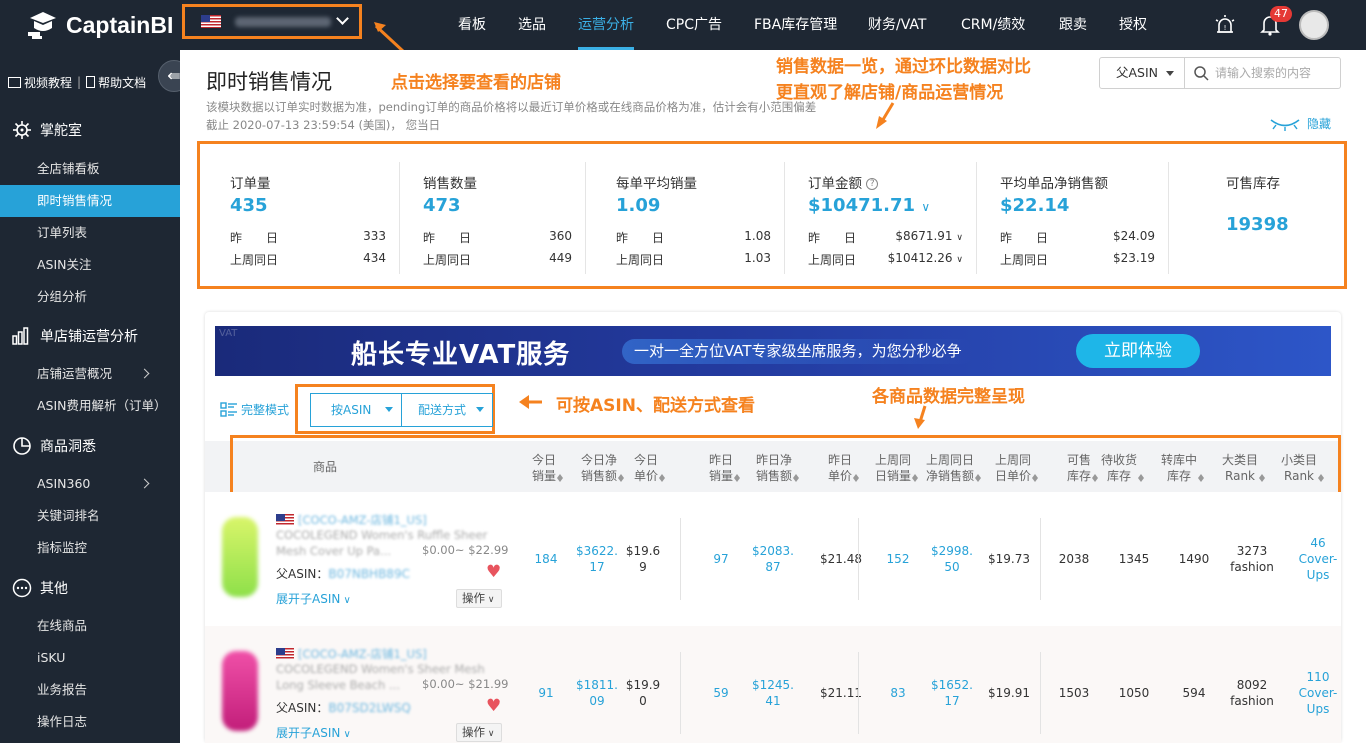 Image resolution: width=1366 pixels, height=743 pixels. Describe the element at coordinates (603, 468) in the screenshot. I see `column-header: 今日净 销售额` at that location.